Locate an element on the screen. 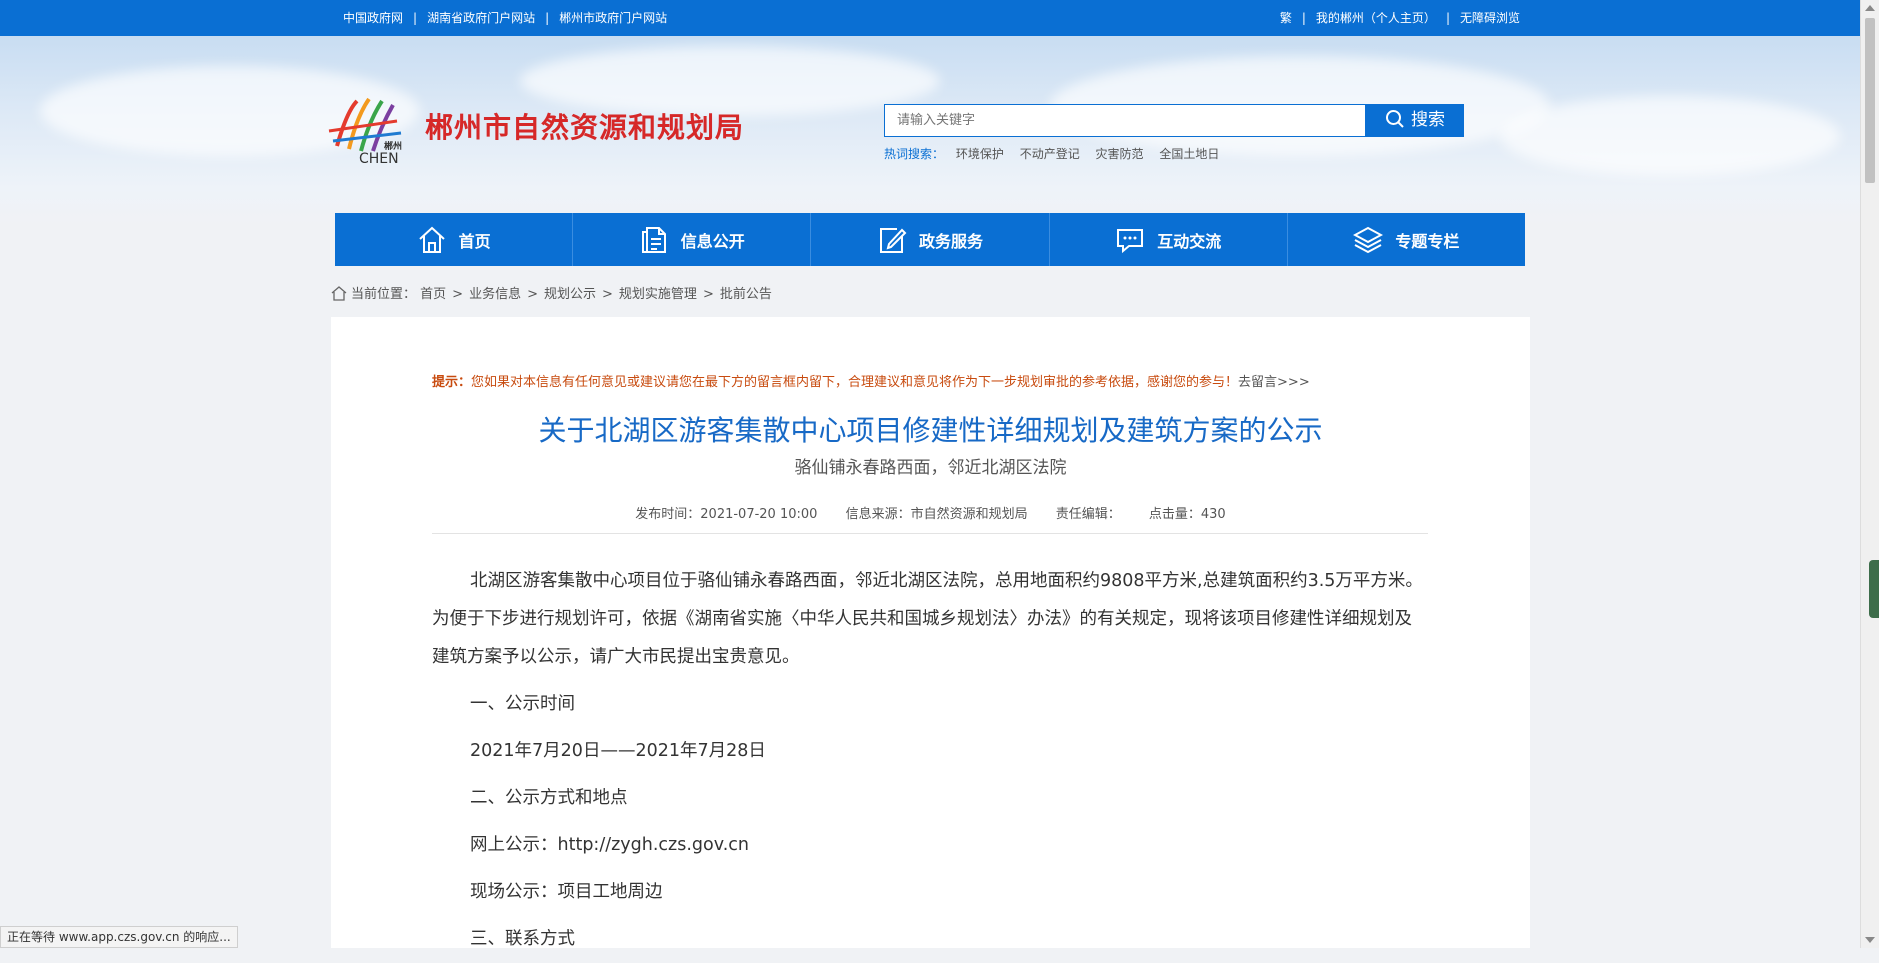  nav-interaction: 互动交流 is located at coordinates (1168, 239).